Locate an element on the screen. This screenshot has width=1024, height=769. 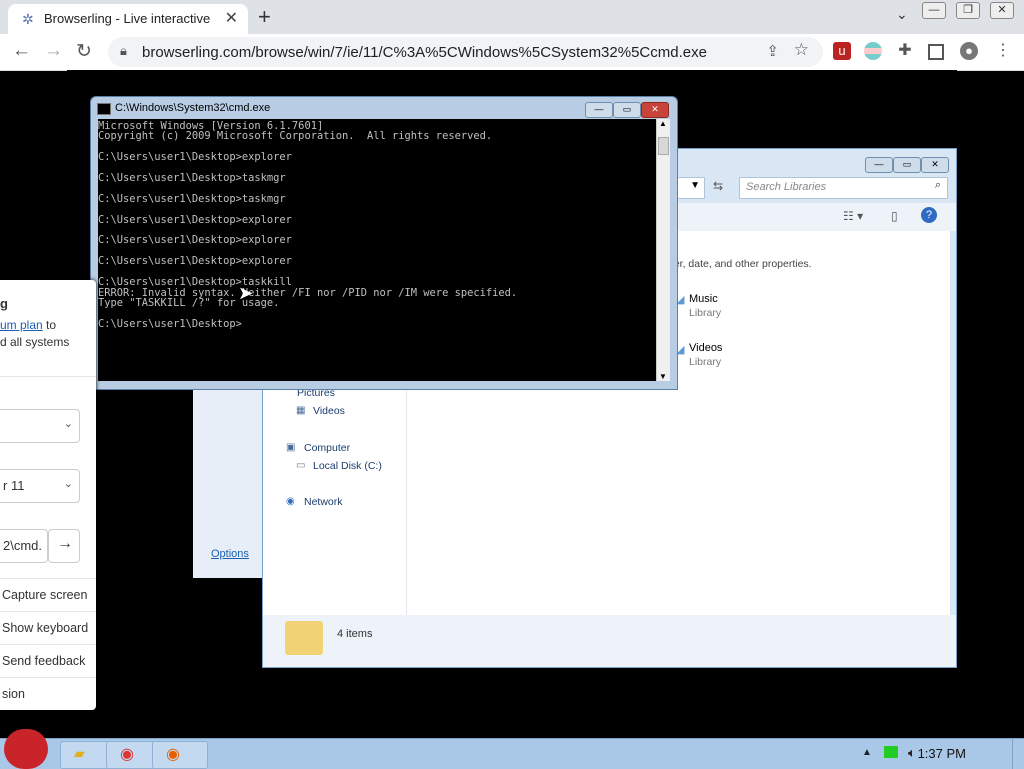
profile-avatar-icon: ● is located at coordinates (969, 51).